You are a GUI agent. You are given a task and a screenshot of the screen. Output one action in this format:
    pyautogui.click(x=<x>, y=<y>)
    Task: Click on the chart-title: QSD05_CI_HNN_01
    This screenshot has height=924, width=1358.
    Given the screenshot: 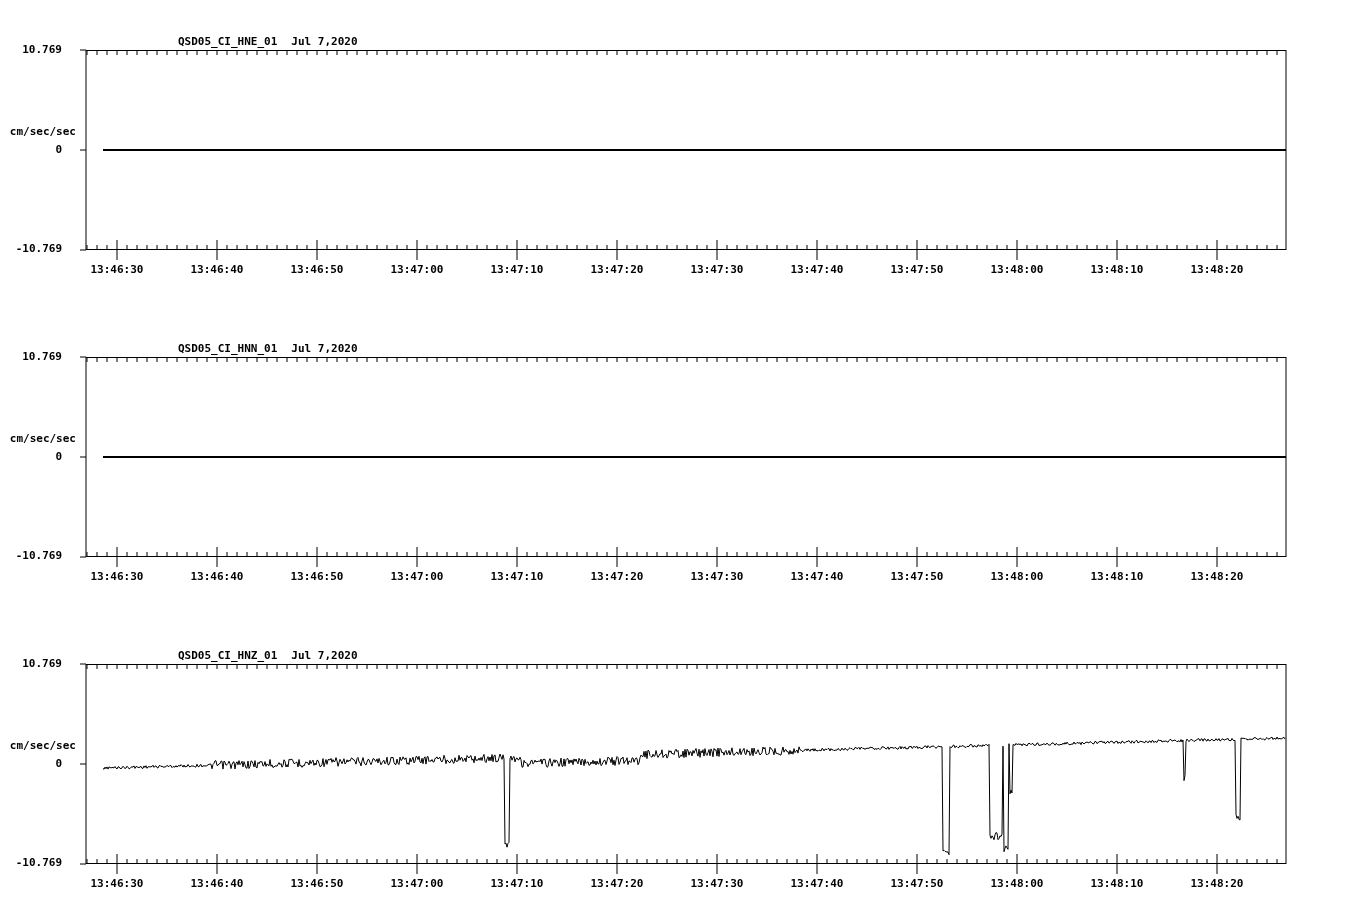 What is the action you would take?
    pyautogui.click(x=228, y=349)
    